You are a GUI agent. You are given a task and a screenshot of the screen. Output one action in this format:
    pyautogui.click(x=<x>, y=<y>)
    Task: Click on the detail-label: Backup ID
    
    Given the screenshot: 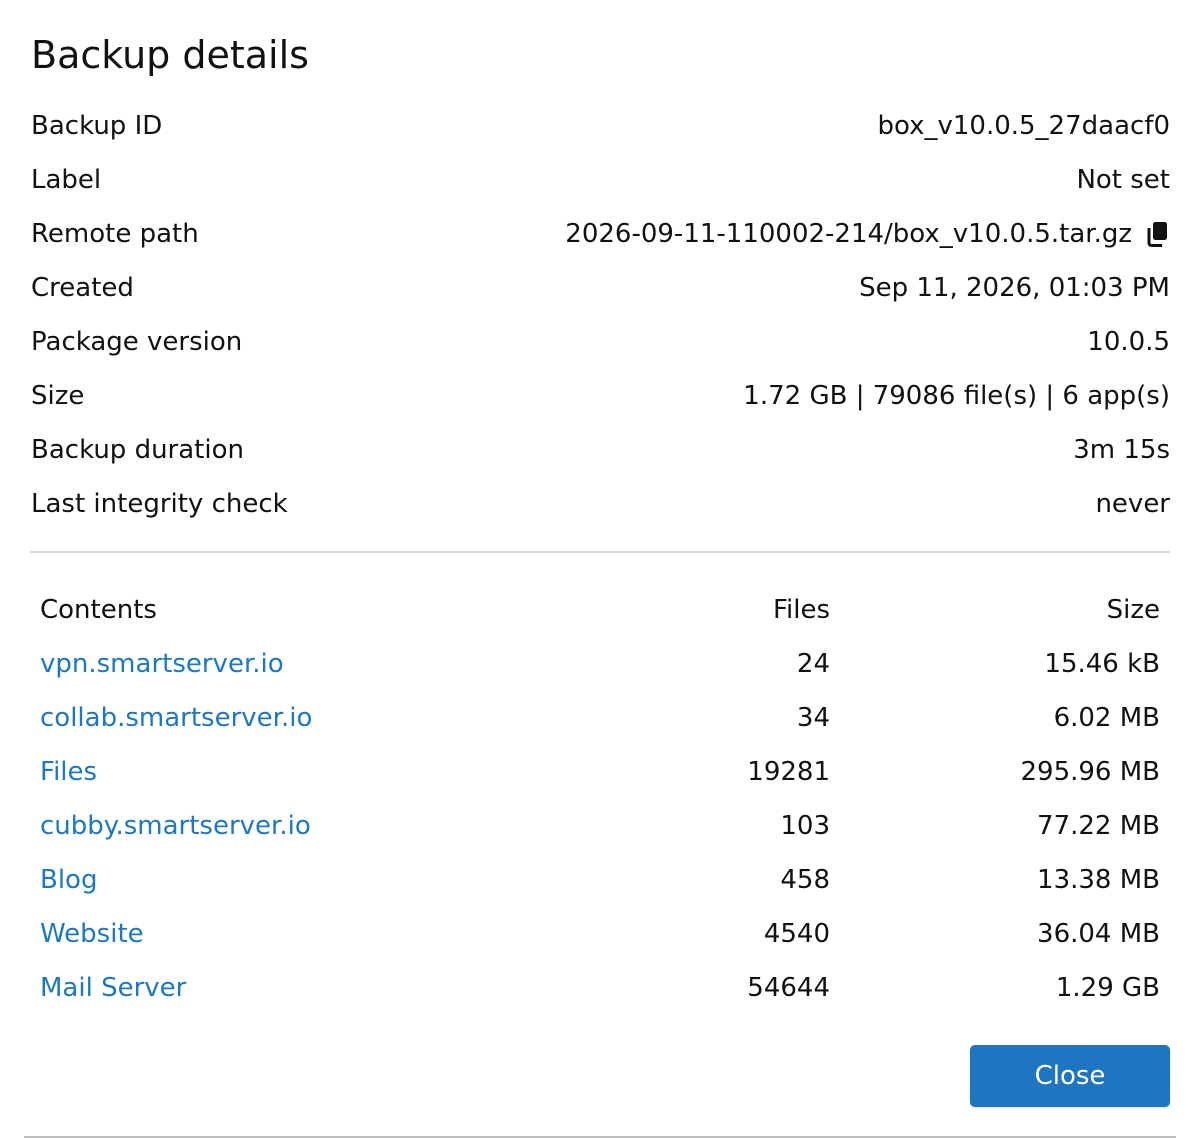 What is the action you would take?
    pyautogui.click(x=97, y=126)
    